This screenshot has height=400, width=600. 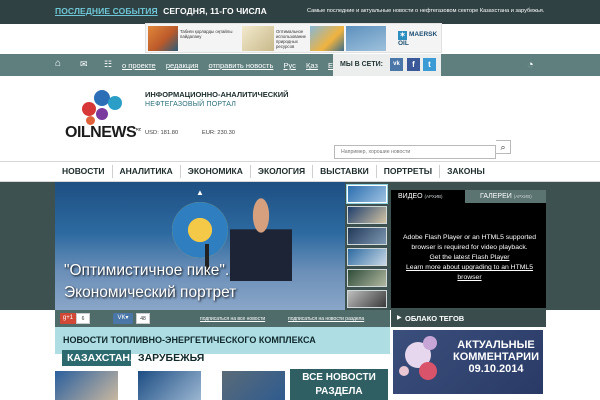 I want to click on banner-photo-platform, so click(x=366, y=38).